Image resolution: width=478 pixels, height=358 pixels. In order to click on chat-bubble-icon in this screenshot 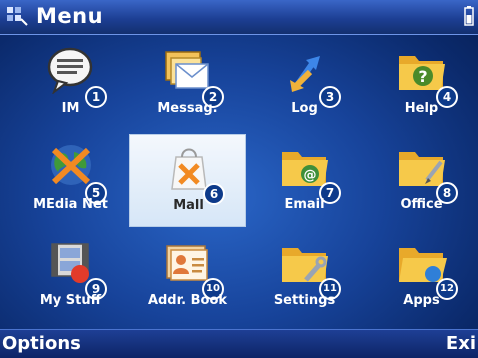, I will do `click(70, 70)`.